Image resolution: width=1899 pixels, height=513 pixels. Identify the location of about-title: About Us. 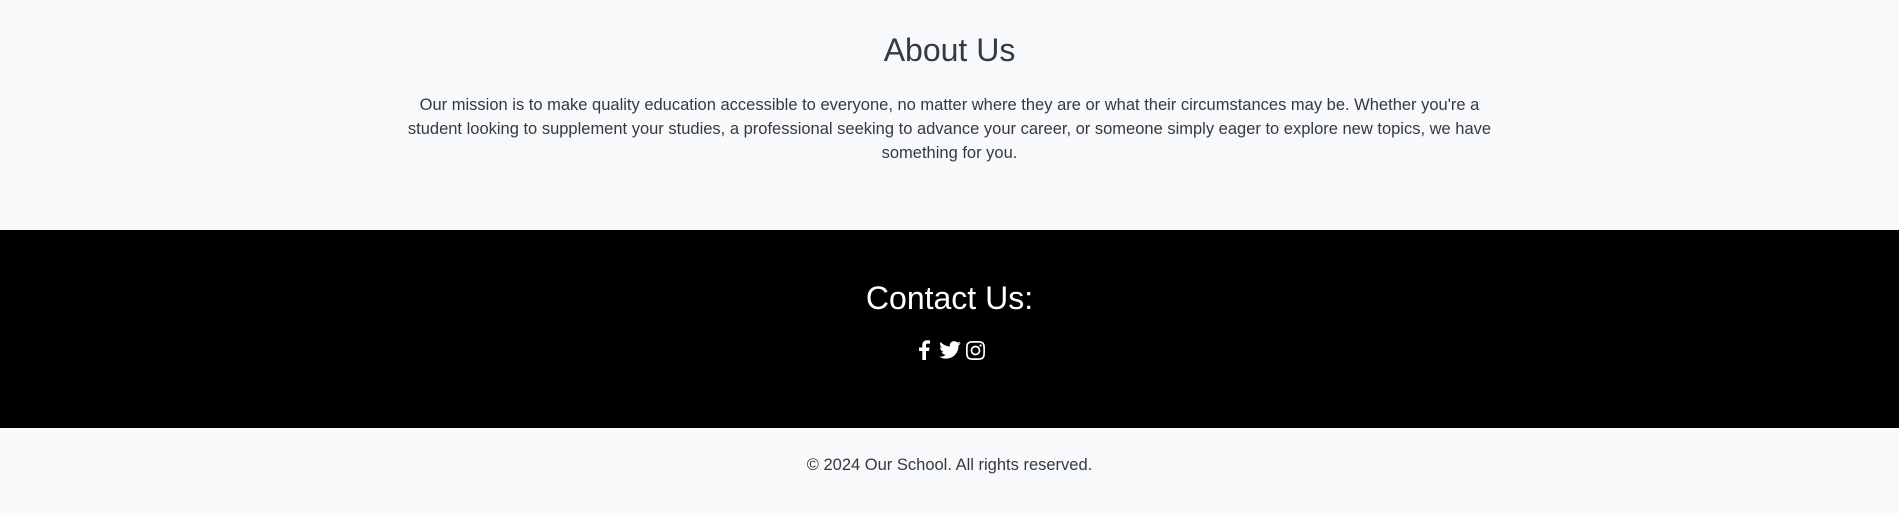
(949, 50).